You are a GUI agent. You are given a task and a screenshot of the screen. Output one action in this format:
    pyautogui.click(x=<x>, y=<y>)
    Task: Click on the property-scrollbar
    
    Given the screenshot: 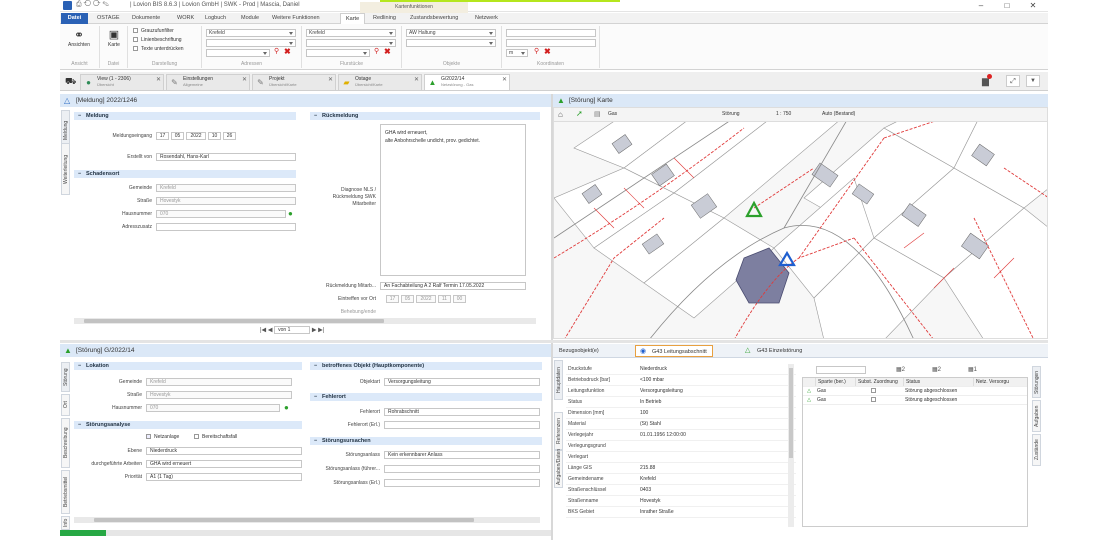 What is the action you would take?
    pyautogui.click(x=791, y=445)
    